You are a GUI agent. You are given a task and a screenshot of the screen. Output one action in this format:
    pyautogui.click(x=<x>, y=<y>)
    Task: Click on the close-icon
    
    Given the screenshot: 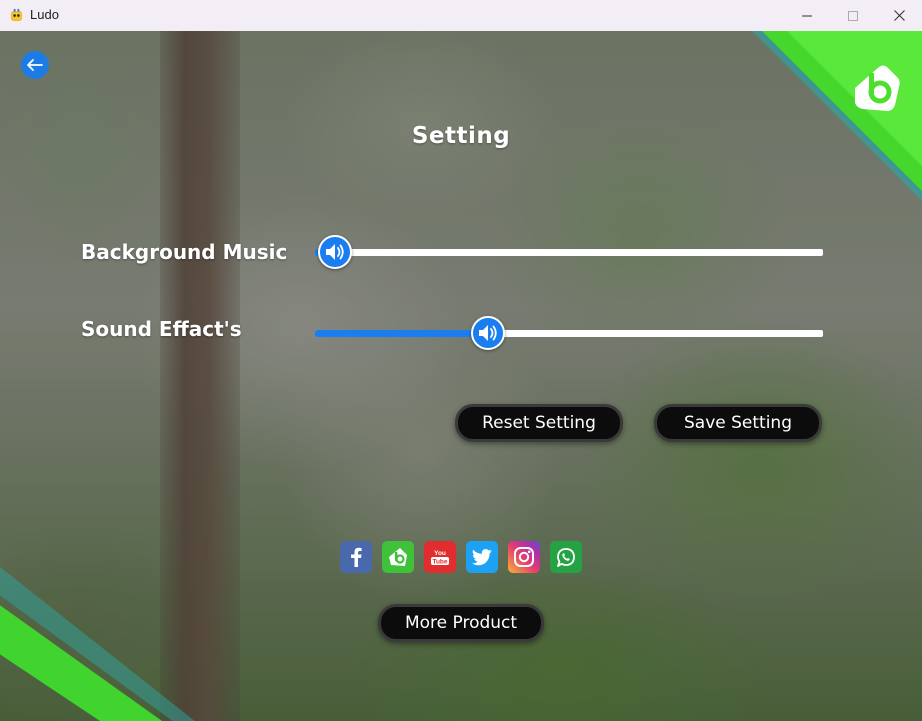 What is the action you would take?
    pyautogui.click(x=899, y=15)
    